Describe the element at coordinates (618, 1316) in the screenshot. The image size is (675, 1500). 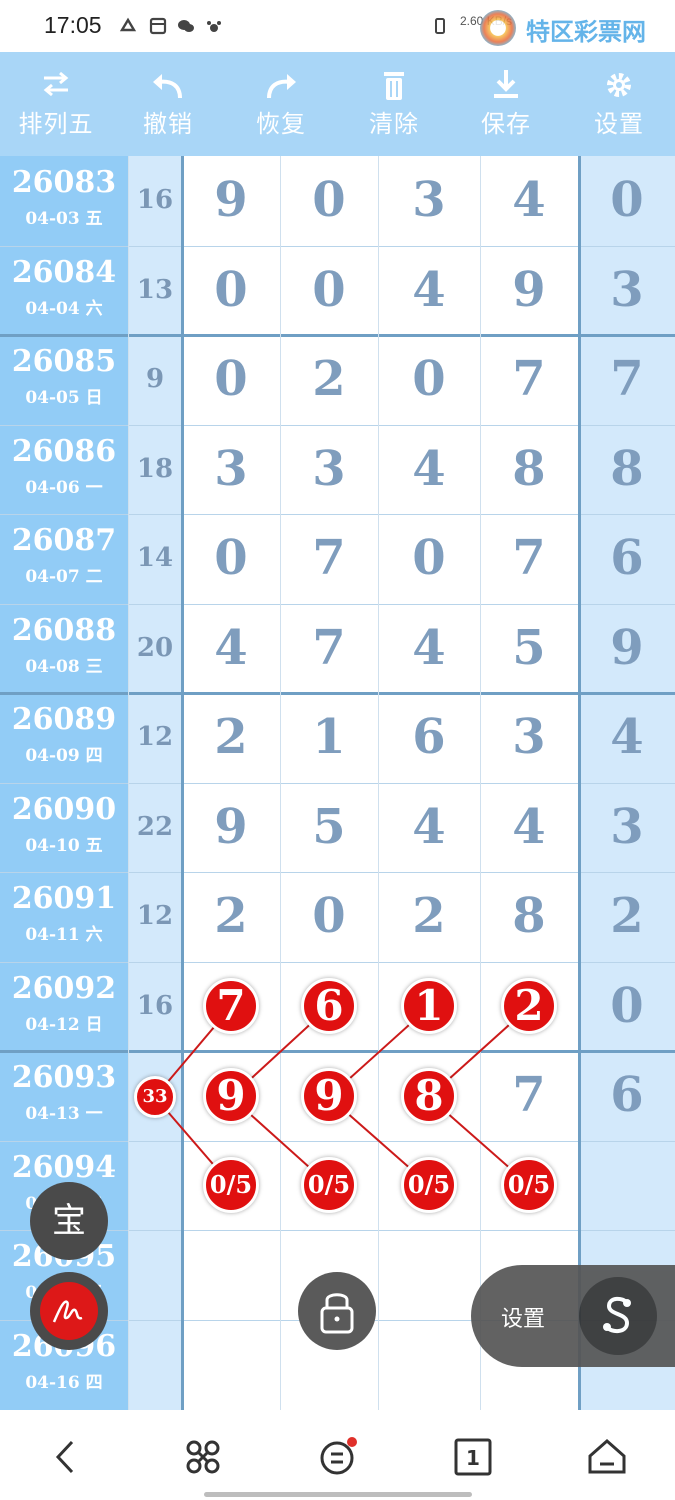
I see `s-float-button` at that location.